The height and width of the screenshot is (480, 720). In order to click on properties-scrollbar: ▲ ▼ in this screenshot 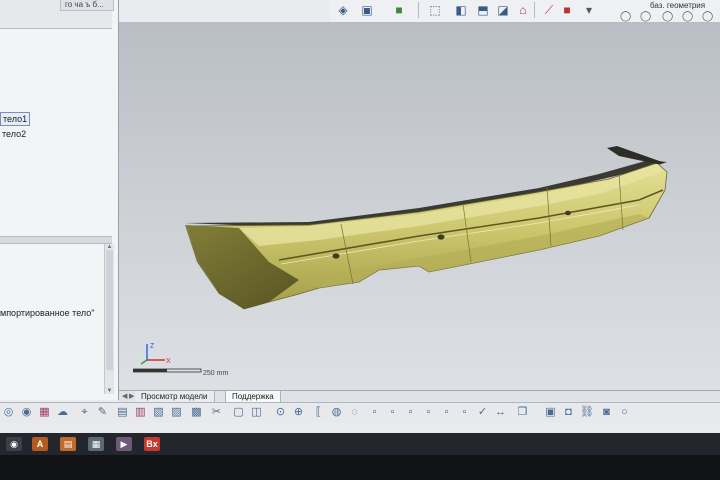, I will do `click(109, 319)`.